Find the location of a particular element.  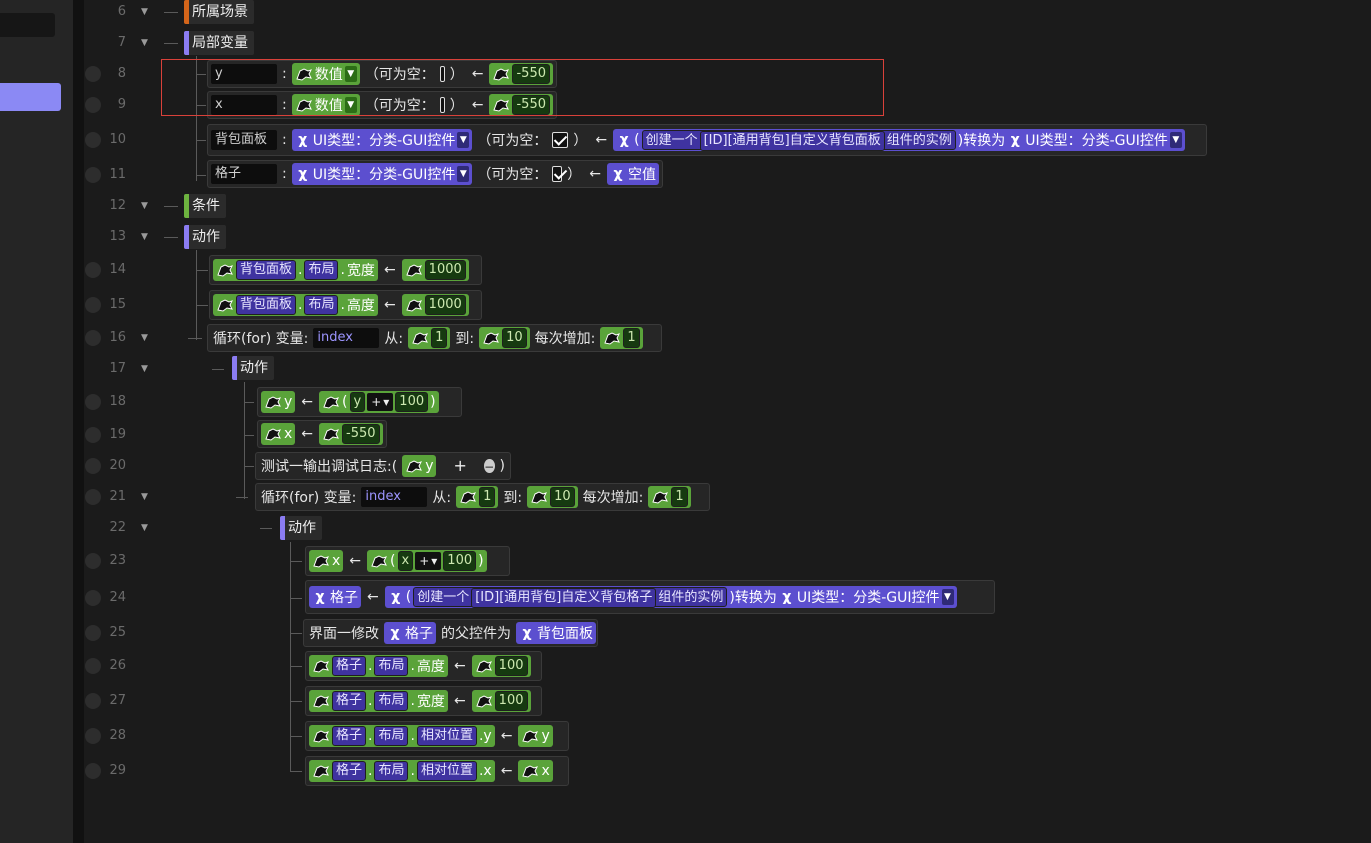

null-value-block: χ 空值 is located at coordinates (633, 174).